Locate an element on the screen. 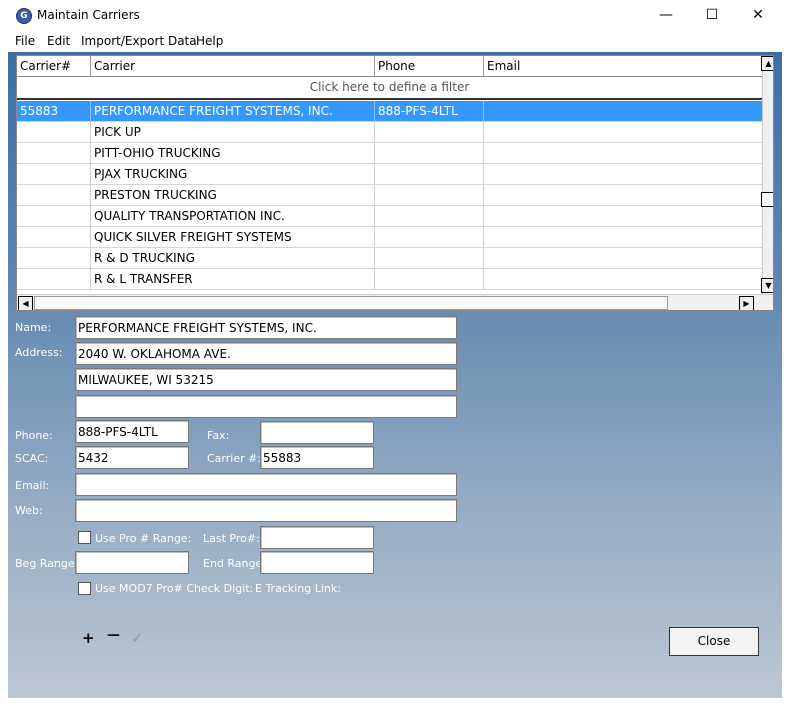  filter-row: Click here to define a filter is located at coordinates (389, 88).